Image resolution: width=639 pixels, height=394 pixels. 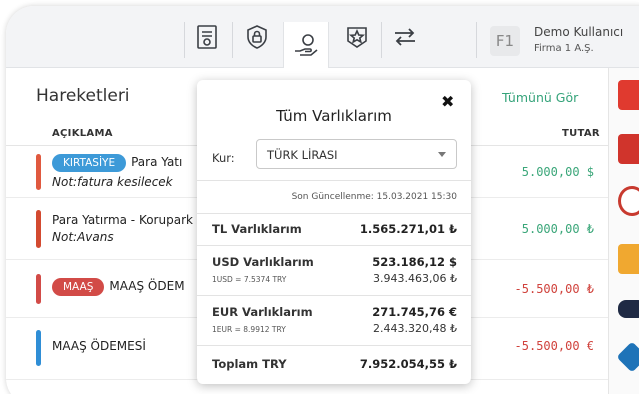 I want to click on hand-coin-icon, so click(x=306, y=45).